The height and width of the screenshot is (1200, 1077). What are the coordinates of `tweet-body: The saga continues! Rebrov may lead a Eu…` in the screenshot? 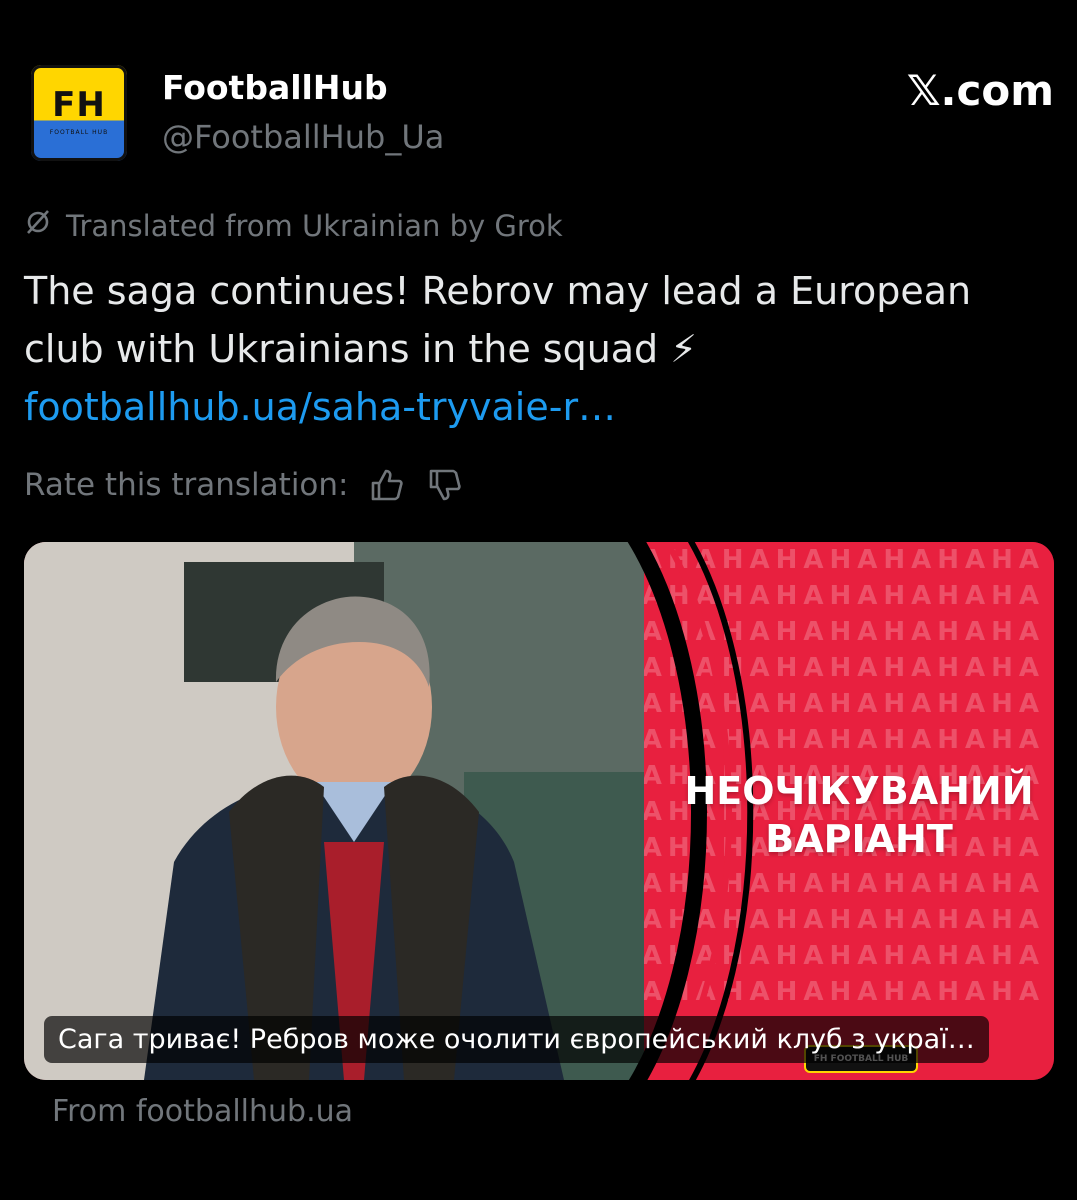 It's located at (539, 349).